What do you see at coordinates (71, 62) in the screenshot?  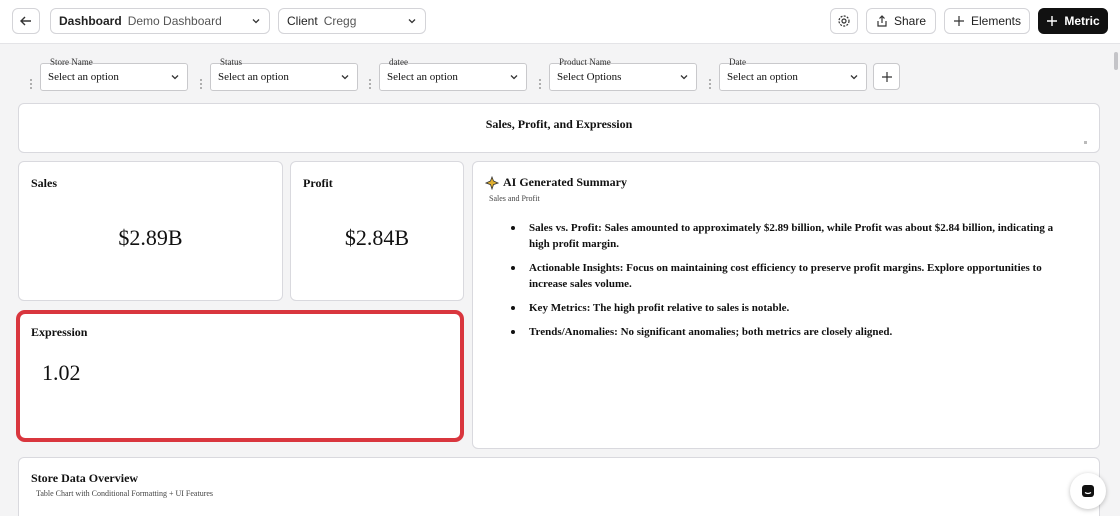 I see `filter-label: Store Name` at bounding box center [71, 62].